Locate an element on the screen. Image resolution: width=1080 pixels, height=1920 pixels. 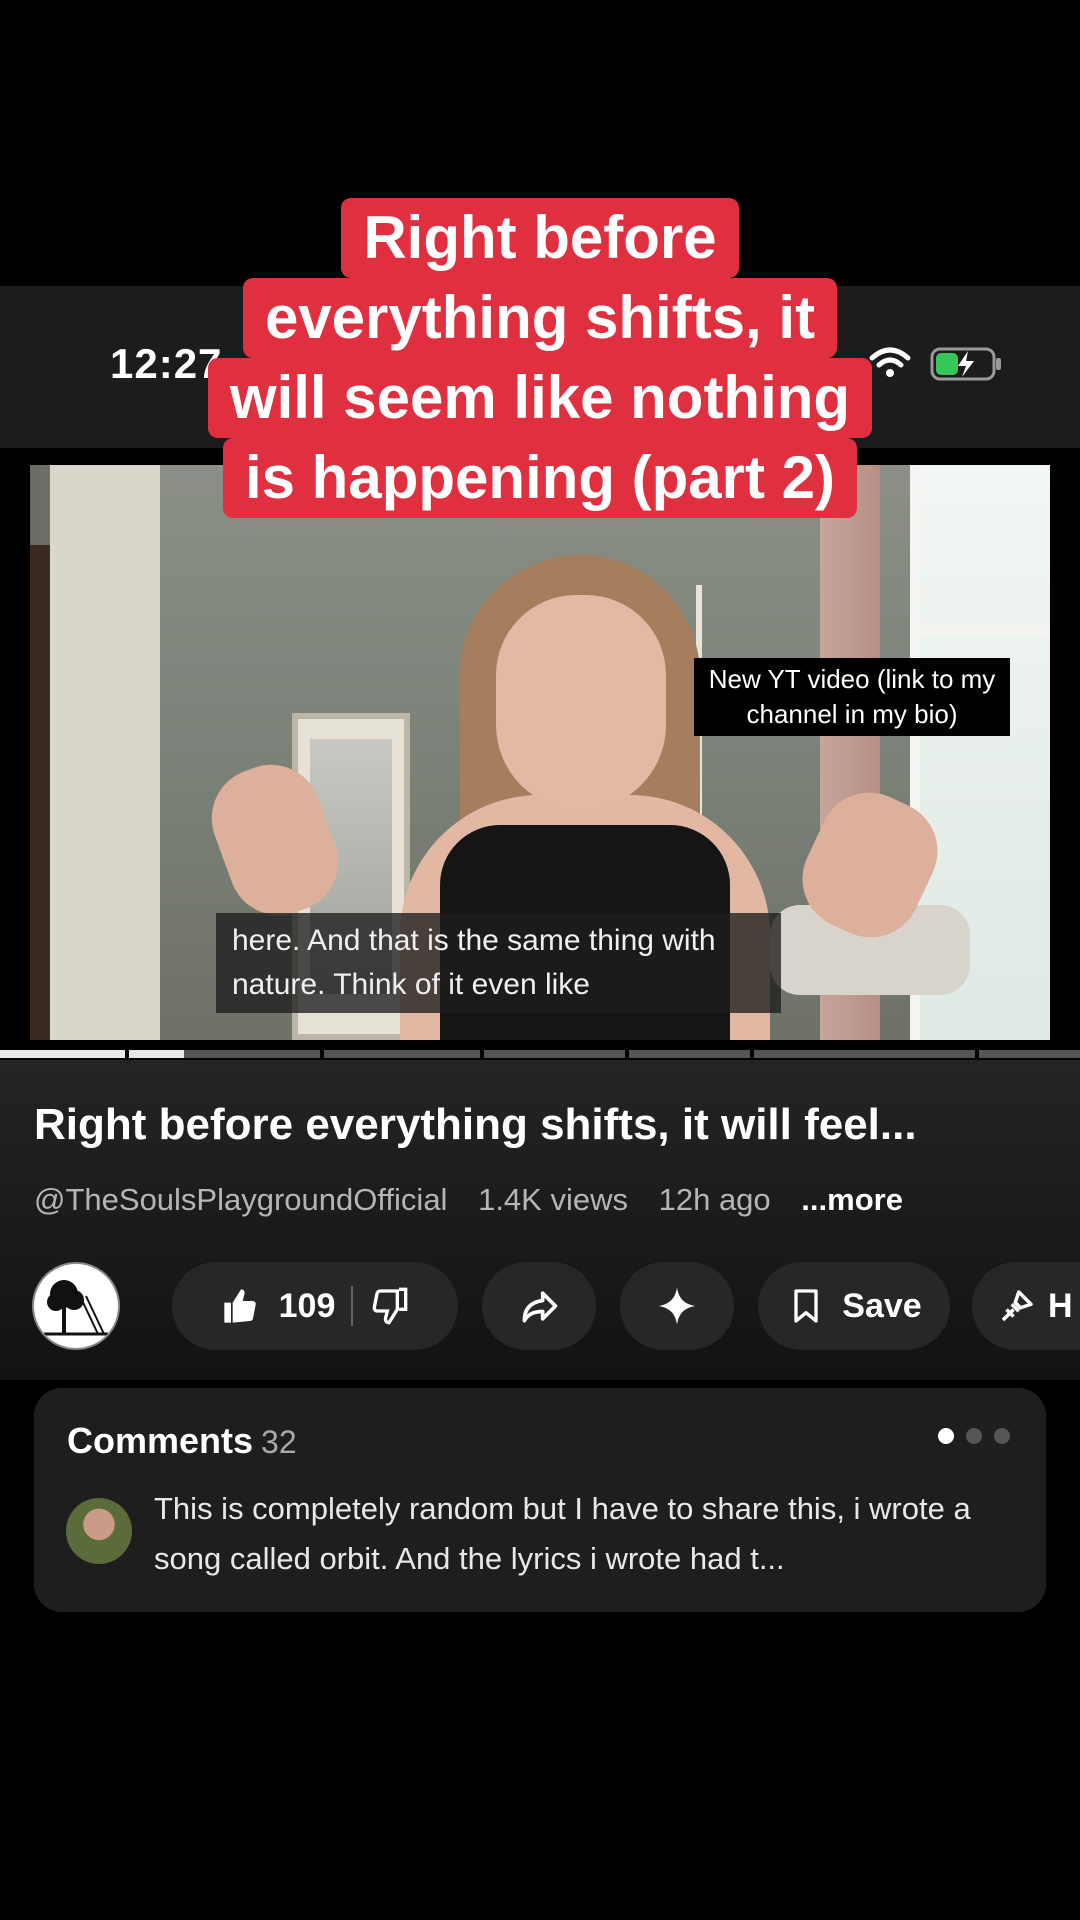
save-label: Save is located at coordinates (882, 1305).